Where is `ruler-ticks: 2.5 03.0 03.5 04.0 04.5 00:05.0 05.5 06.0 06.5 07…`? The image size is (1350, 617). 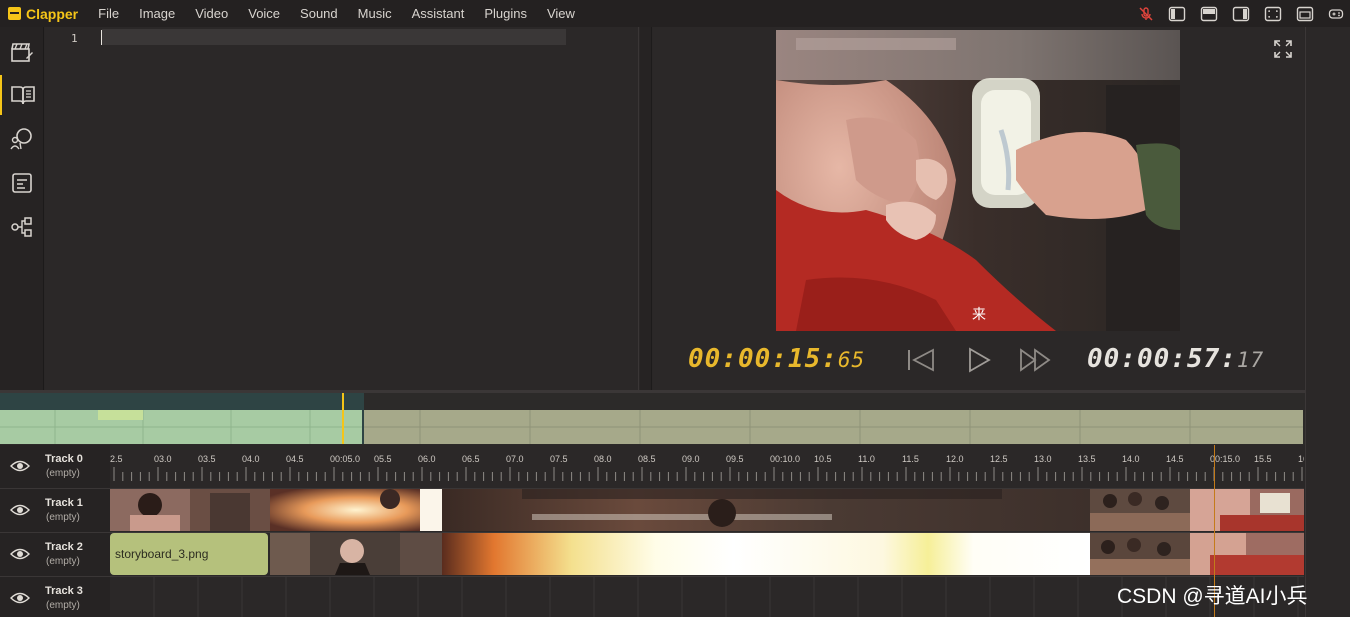 ruler-ticks: 2.5 03.0 03.5 04.0 04.5 00:05.0 05.5 06.0 06.5 07… is located at coordinates (724, 467).